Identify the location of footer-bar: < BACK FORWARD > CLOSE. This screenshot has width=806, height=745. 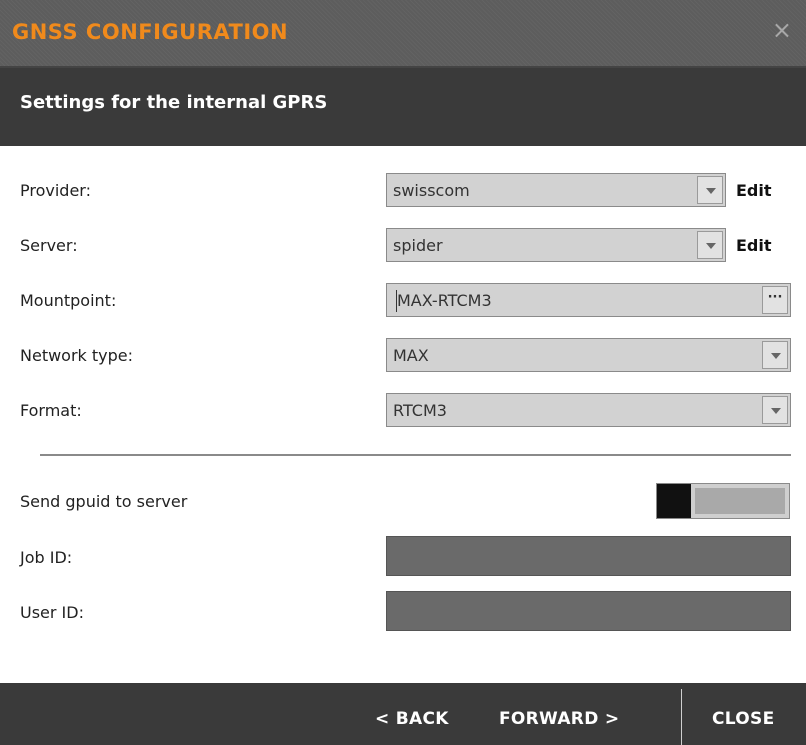
(403, 714).